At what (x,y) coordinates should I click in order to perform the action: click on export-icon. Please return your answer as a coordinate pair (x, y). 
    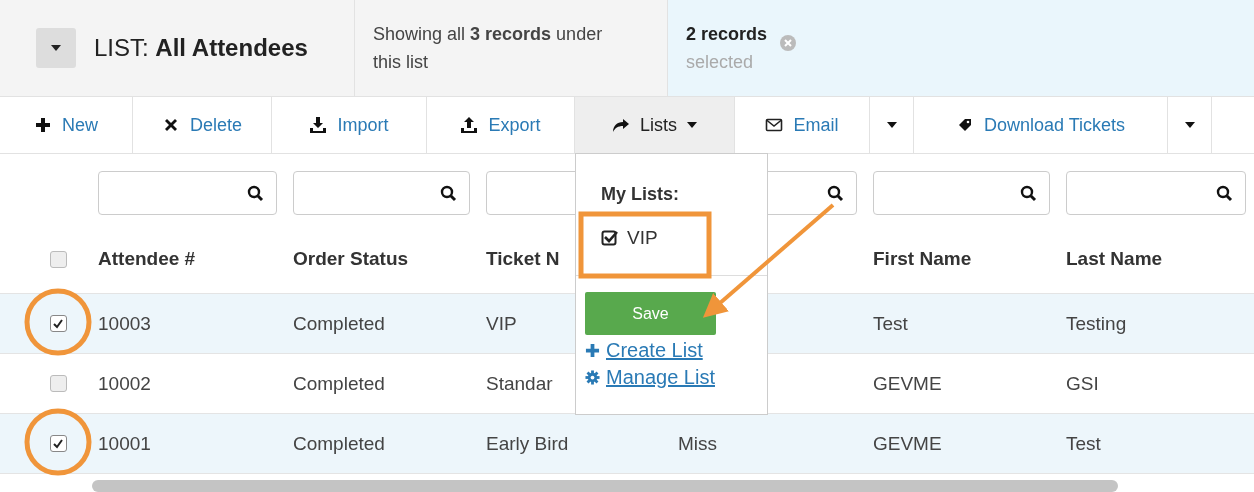
    Looking at the image, I should click on (469, 125).